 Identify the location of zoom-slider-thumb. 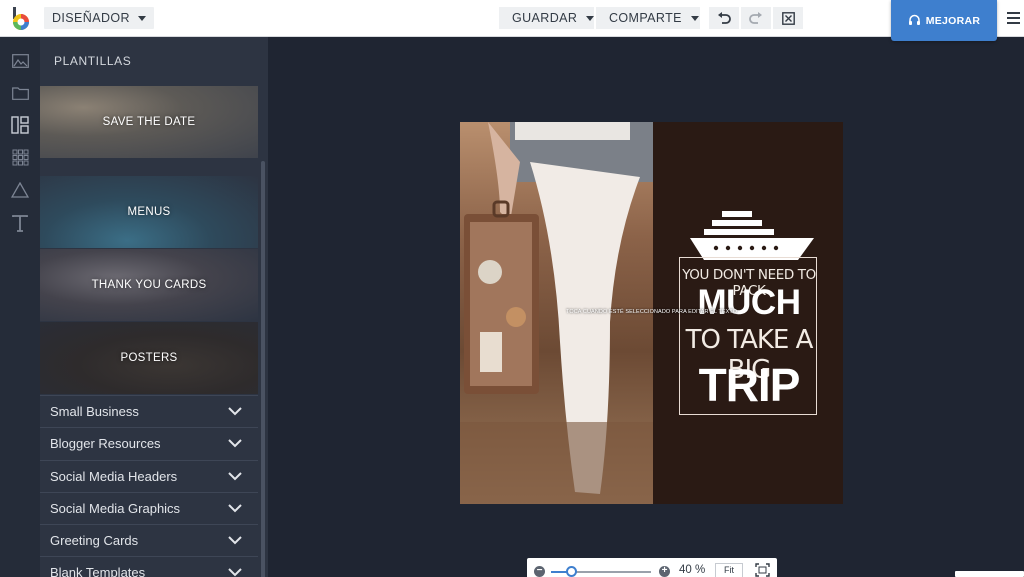
(571, 571).